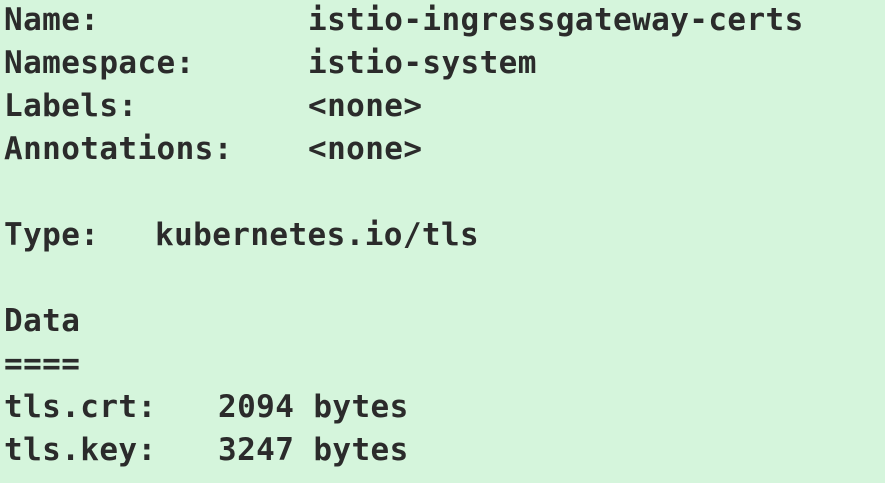  Describe the element at coordinates (444, 407) in the screenshot. I see `data-item-tls-crt: tls.crt: 2094 bytes` at that location.